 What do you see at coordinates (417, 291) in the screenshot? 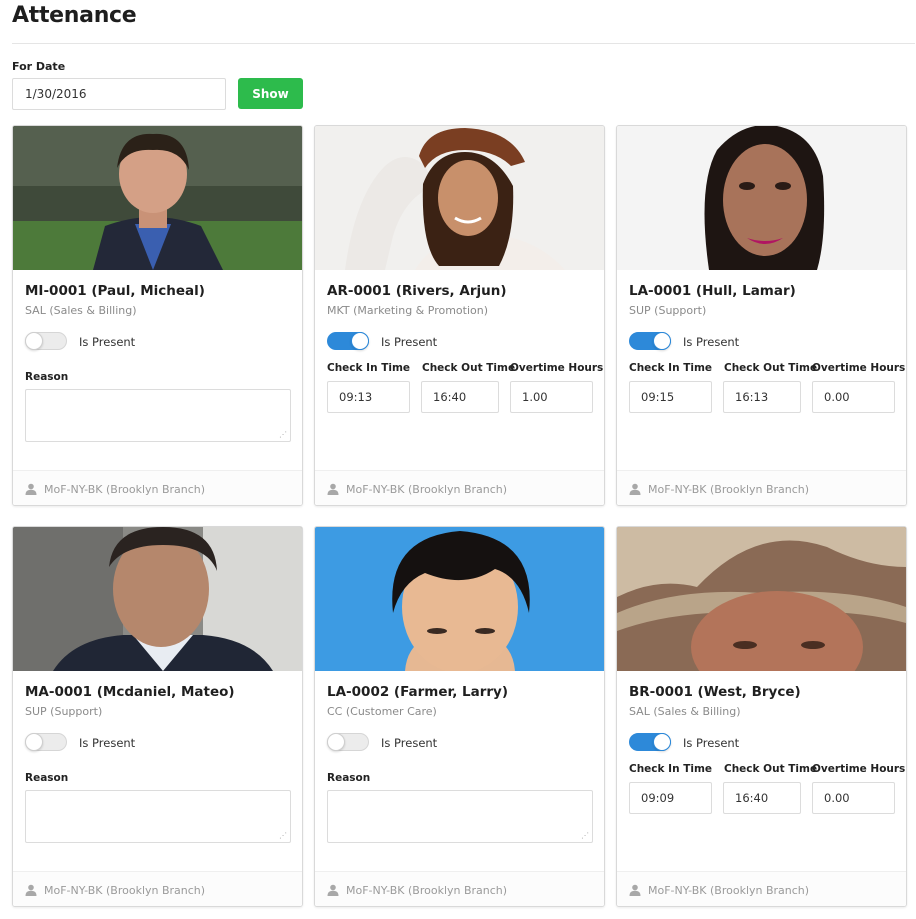
I see `employee-name: AR-0001 (Rivers, Arjun)` at bounding box center [417, 291].